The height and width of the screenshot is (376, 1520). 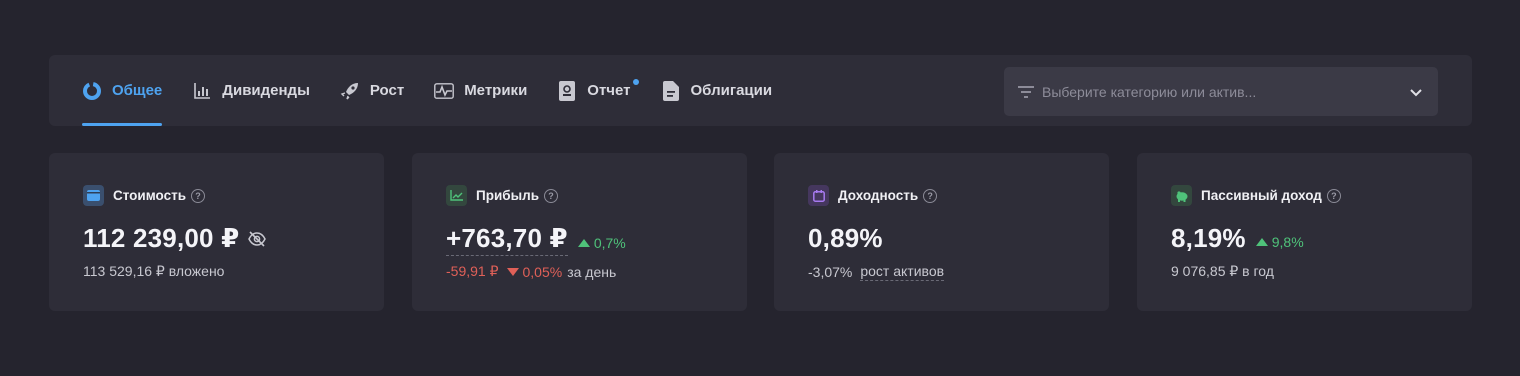 I want to click on invested-amount: 113 529,16 ₽ вложено, so click(x=154, y=271).